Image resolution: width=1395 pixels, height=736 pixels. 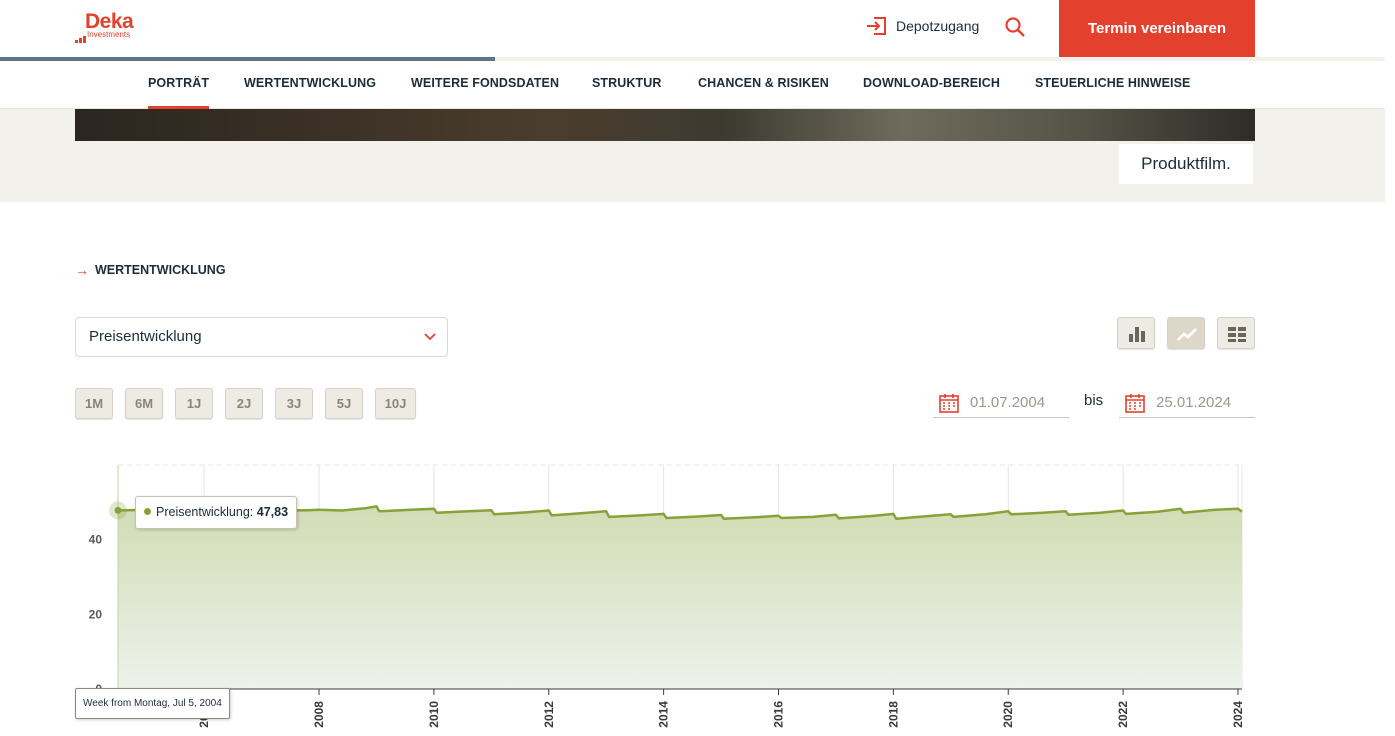 I want to click on chart-tooltip: Preisentwicklung: 47,83, so click(x=216, y=512).